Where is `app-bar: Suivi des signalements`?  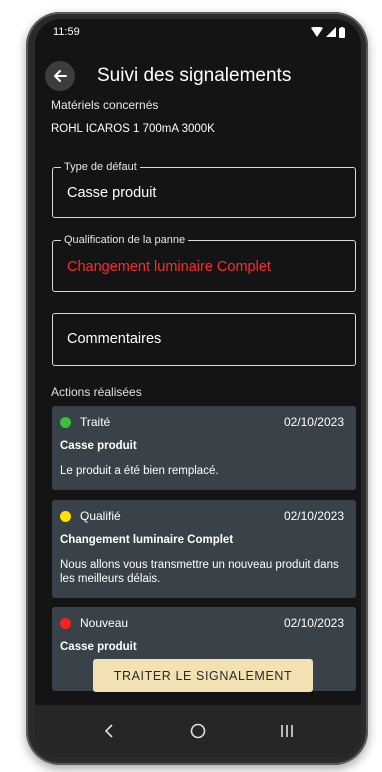 app-bar: Suivi des signalements is located at coordinates (168, 76).